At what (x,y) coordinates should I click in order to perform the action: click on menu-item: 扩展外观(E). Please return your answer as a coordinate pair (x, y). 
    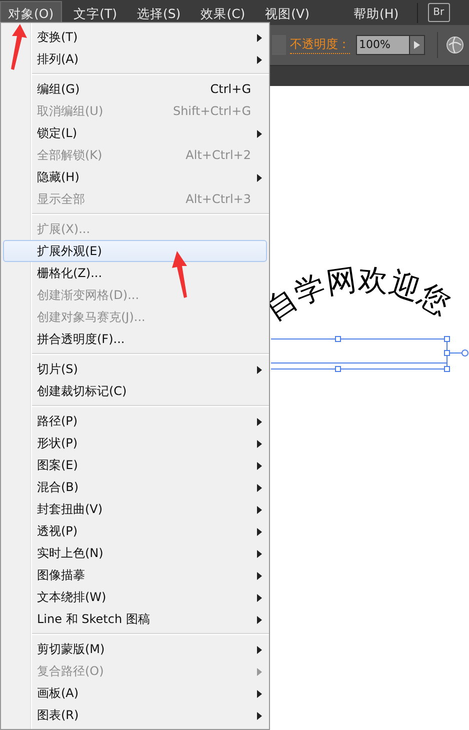
    Looking at the image, I should click on (135, 251).